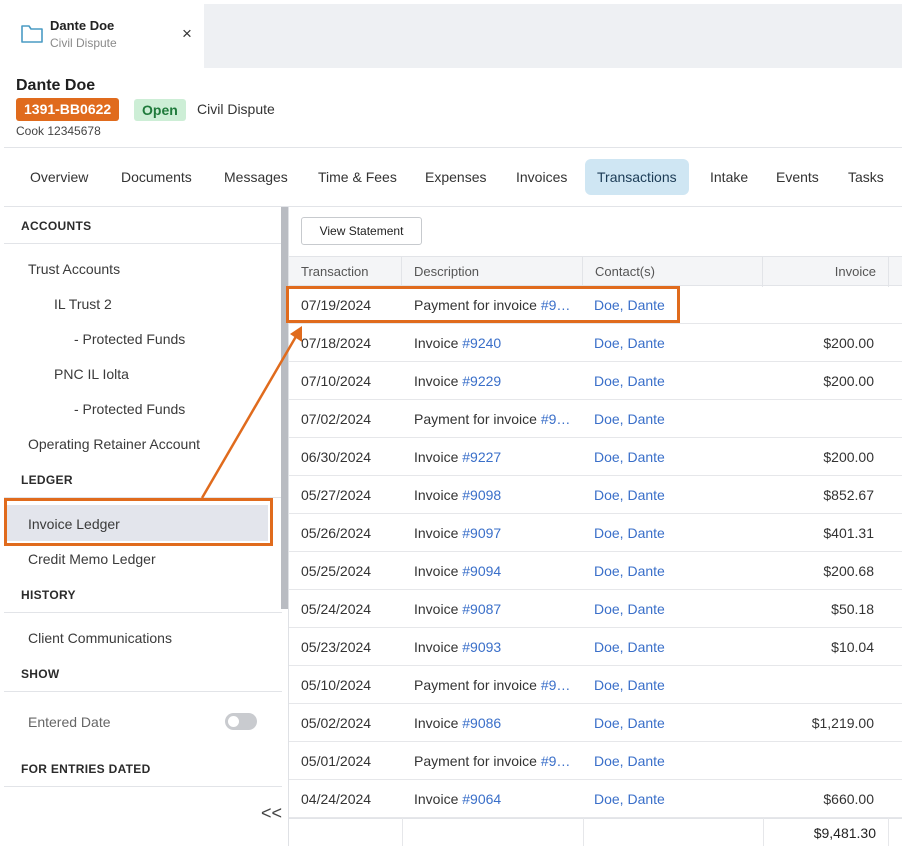  Describe the element at coordinates (336, 533) in the screenshot. I see `row-date: 05/26/2024` at that location.